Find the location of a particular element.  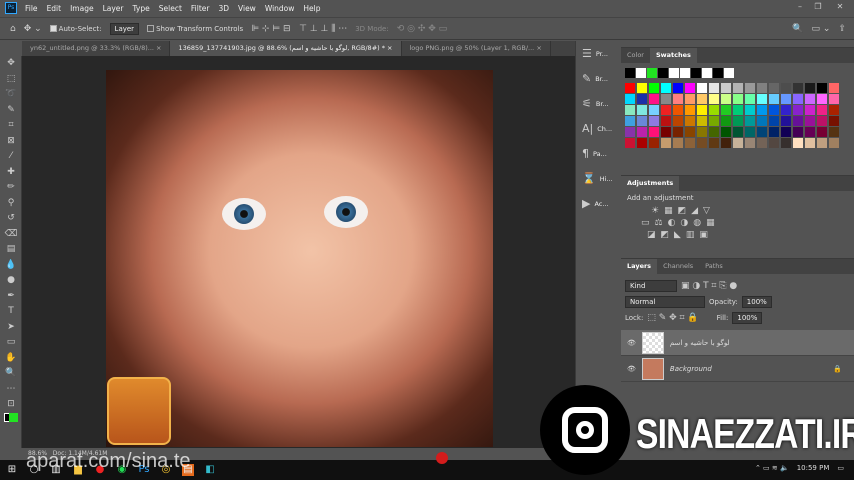

close-window-button: ✕ is located at coordinates (840, 8).